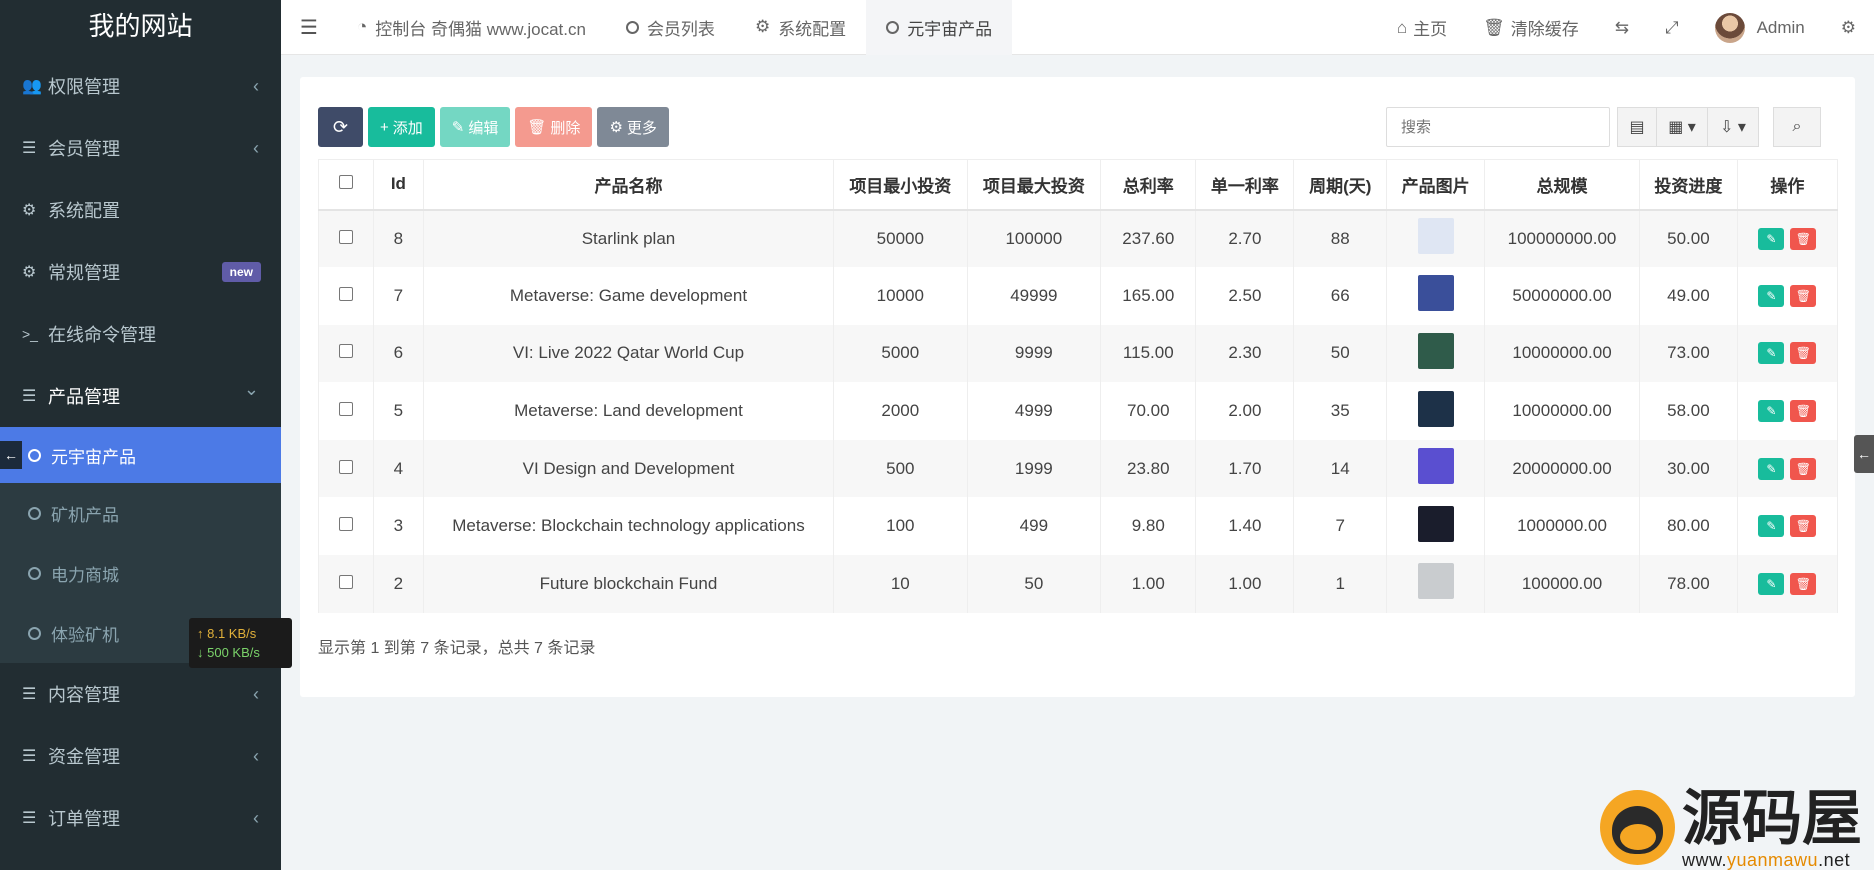  Describe the element at coordinates (1848, 28) in the screenshot. I see `settings-gears-icon: ⚙` at that location.